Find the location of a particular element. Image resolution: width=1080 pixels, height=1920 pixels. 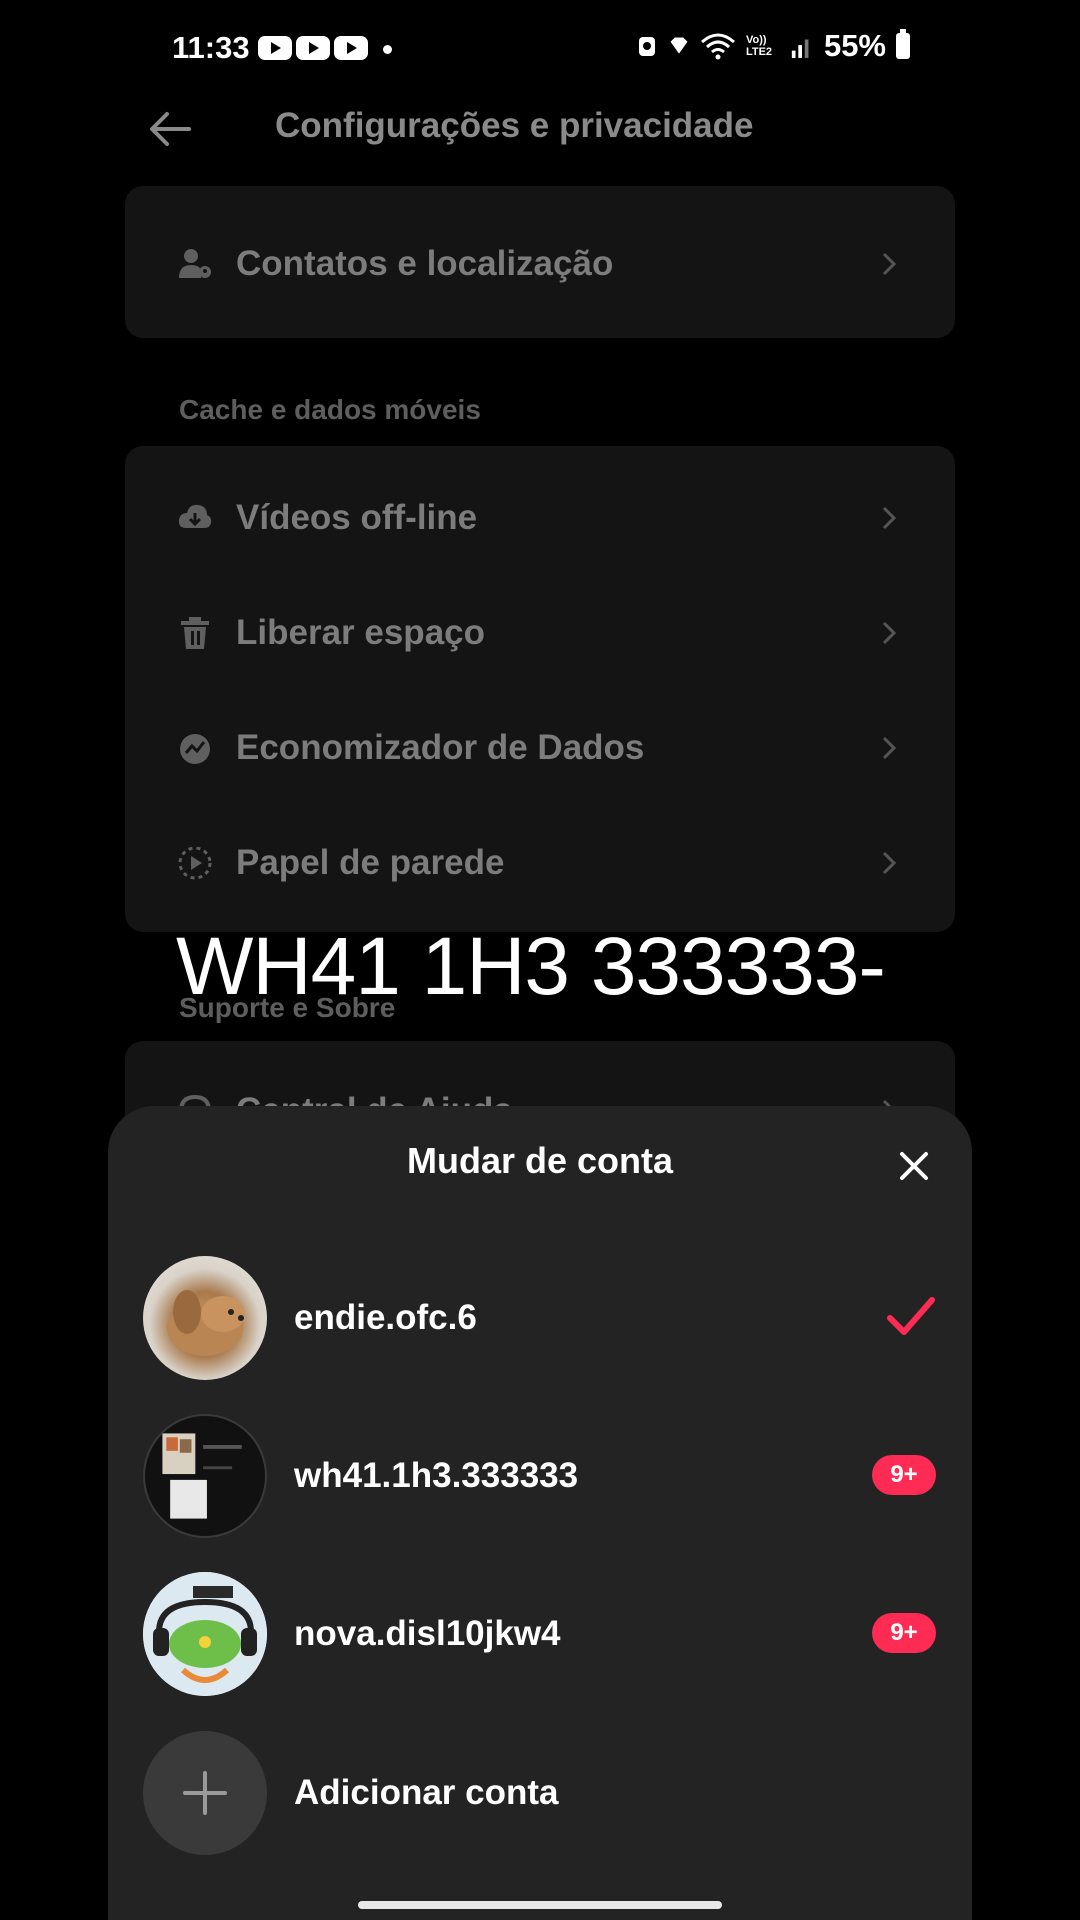

close-icon is located at coordinates (914, 1166).